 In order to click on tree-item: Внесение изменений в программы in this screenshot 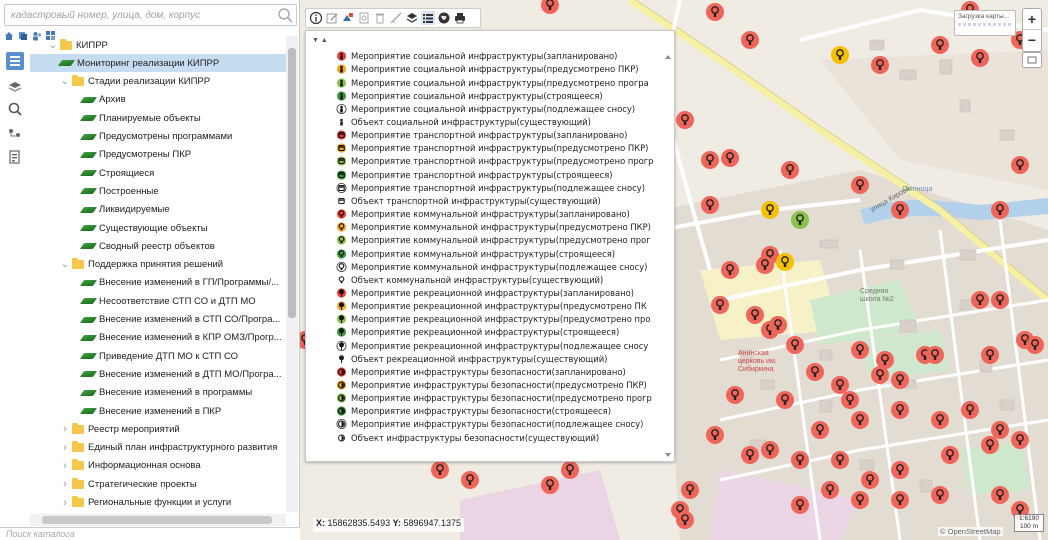, I will do `click(158, 393)`.